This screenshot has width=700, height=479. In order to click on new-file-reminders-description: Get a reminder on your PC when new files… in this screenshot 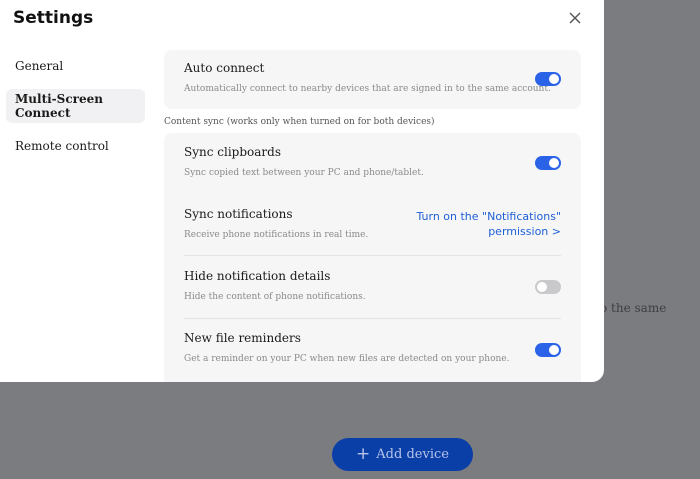, I will do `click(347, 359)`.